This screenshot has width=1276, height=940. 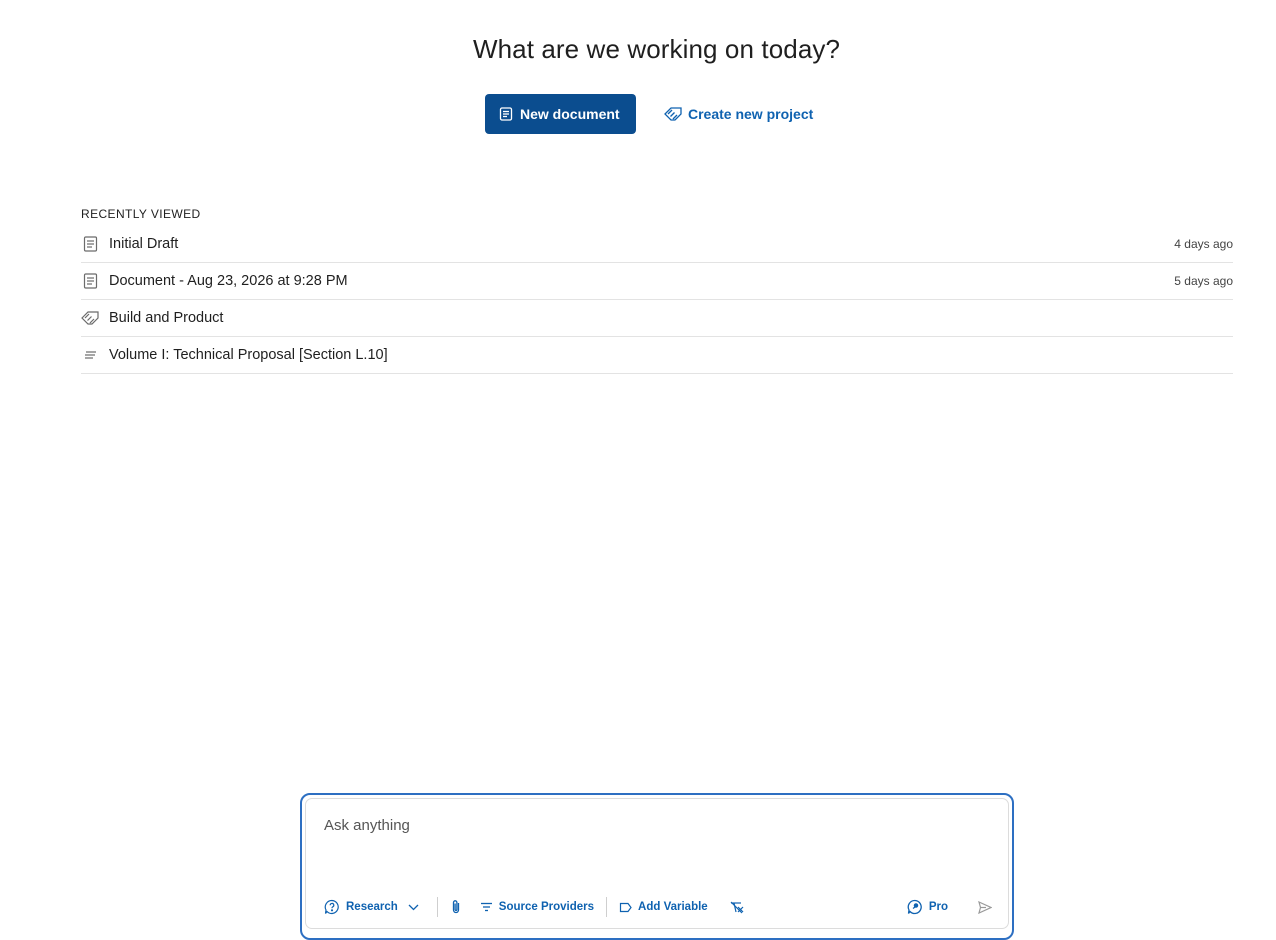 What do you see at coordinates (166, 318) in the screenshot?
I see `recent-item-title: Build and Product` at bounding box center [166, 318].